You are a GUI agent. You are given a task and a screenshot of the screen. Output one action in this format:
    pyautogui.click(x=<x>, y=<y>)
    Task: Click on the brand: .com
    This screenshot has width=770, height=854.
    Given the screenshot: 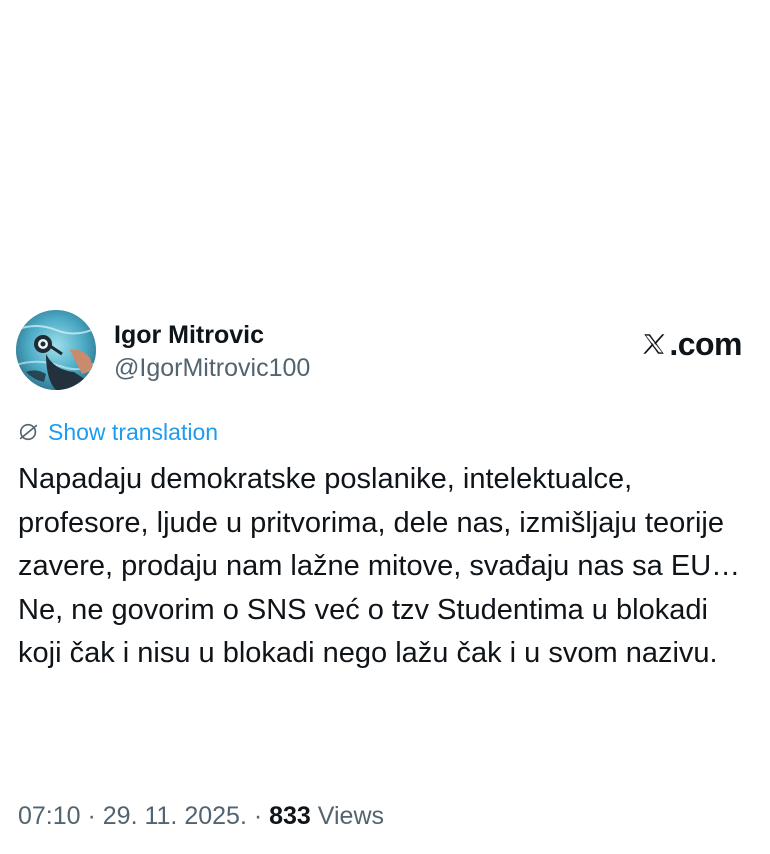 What is the action you would take?
    pyautogui.click(x=691, y=344)
    